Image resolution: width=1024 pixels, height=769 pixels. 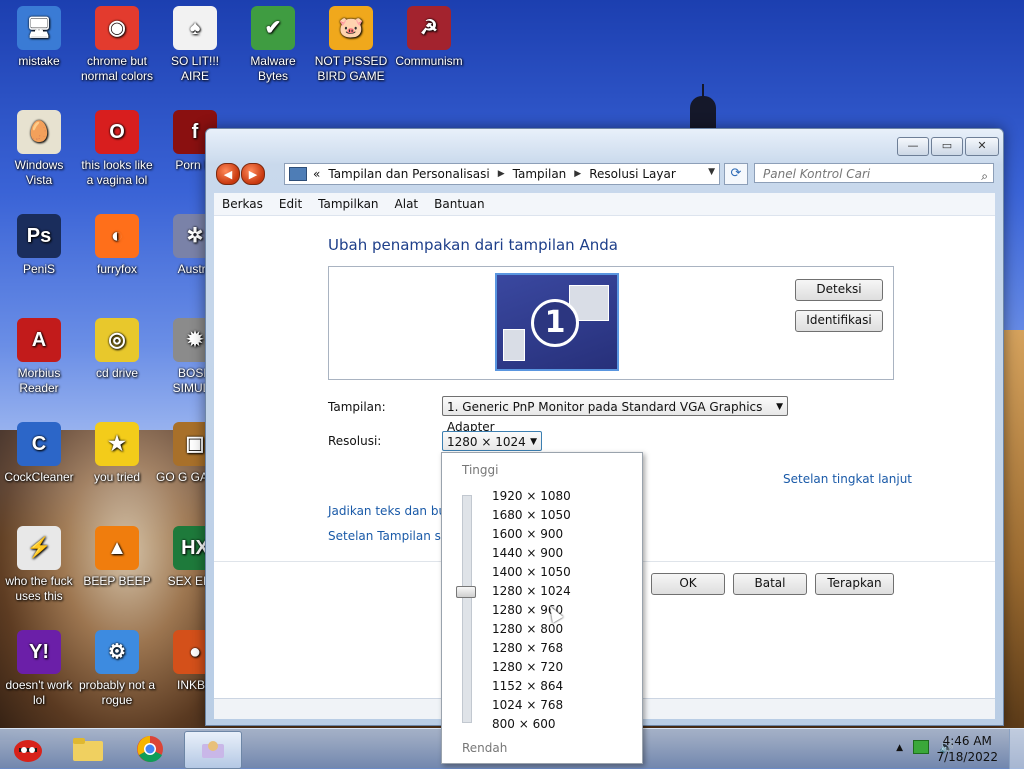 What do you see at coordinates (847, 479) in the screenshot?
I see `advanced-settings-link: Setelan tingkat lanjut` at bounding box center [847, 479].